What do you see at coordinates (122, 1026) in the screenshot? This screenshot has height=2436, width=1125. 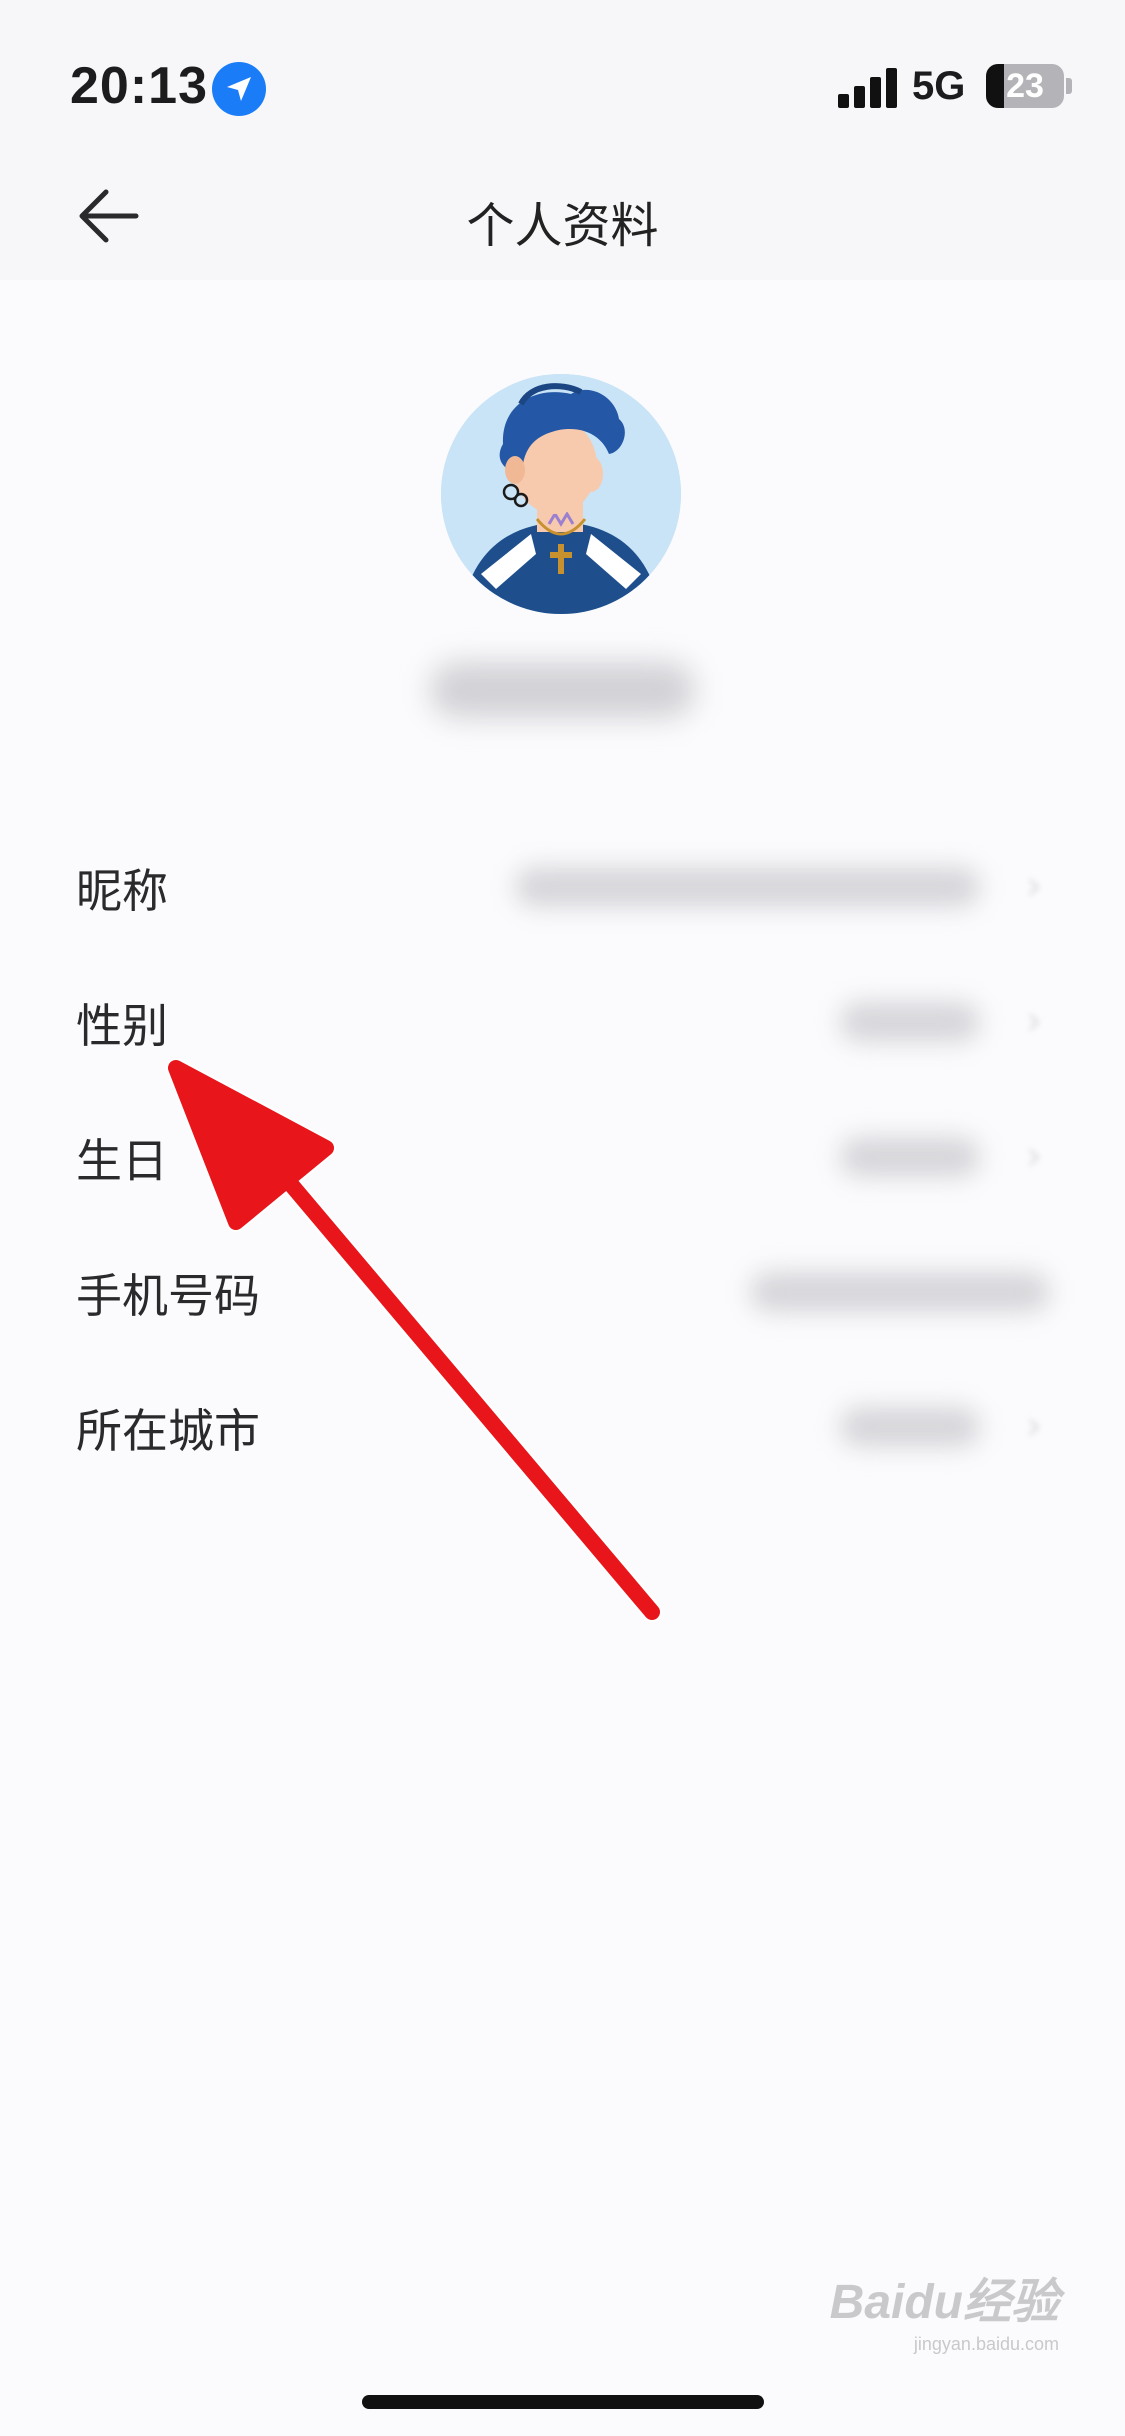 I see `row-label: 性别` at bounding box center [122, 1026].